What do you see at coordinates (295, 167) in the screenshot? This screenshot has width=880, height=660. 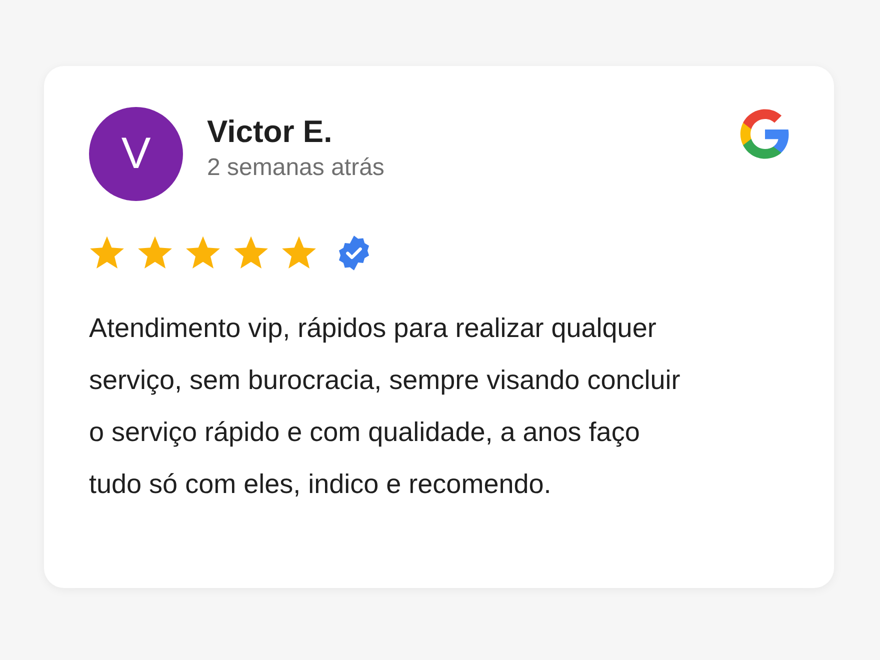 I see `review-time: 2 semanas atrás` at bounding box center [295, 167].